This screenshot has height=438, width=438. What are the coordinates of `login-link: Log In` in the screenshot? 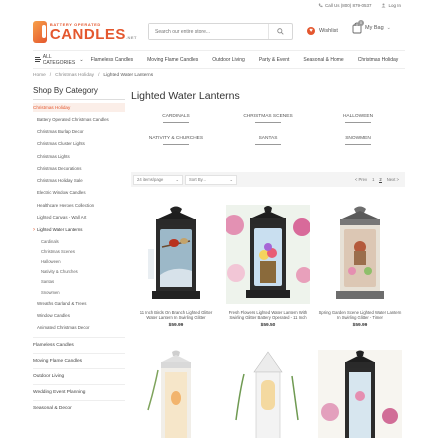 It's located at (391, 5).